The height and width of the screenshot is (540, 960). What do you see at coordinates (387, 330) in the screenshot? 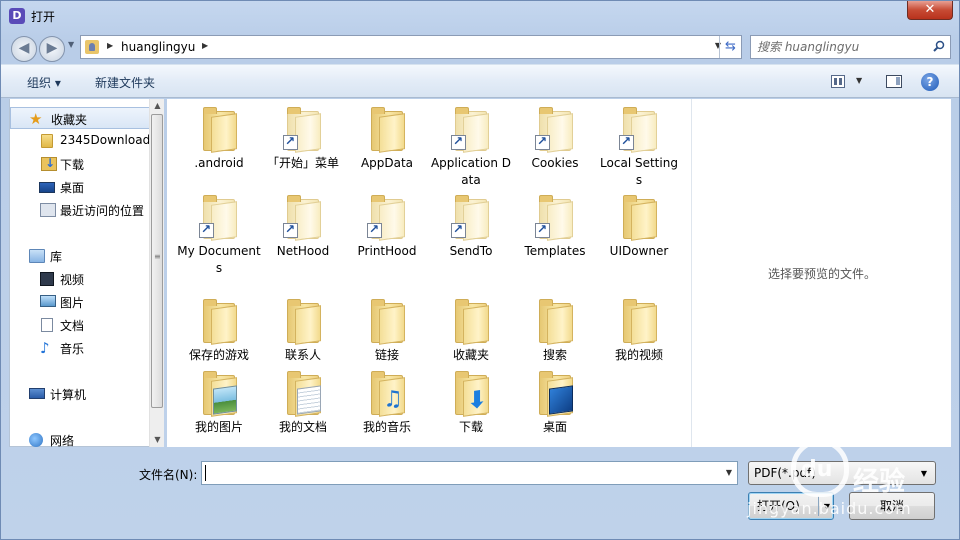
I see `folder-item: 链接` at bounding box center [387, 330].